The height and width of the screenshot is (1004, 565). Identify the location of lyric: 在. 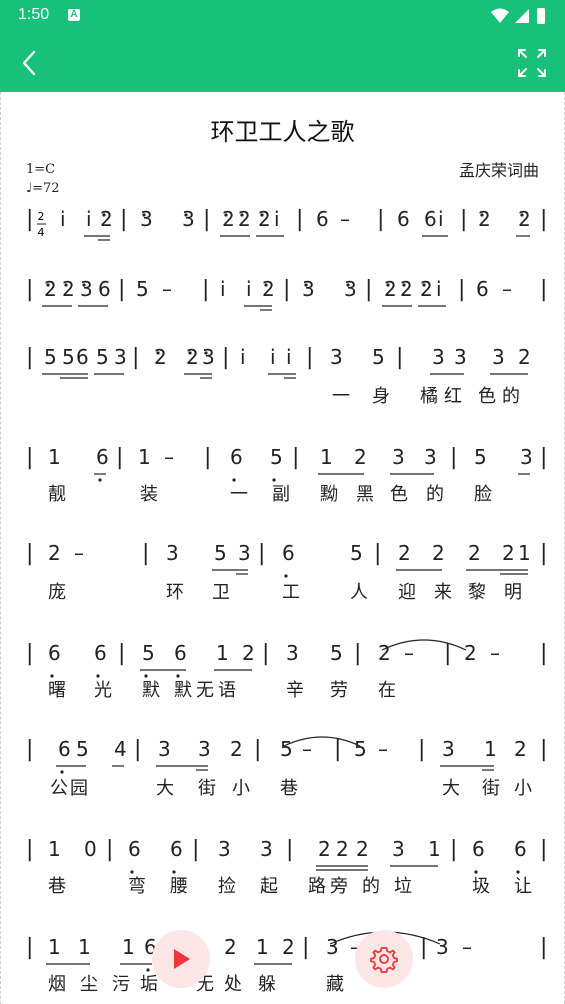
(387, 690).